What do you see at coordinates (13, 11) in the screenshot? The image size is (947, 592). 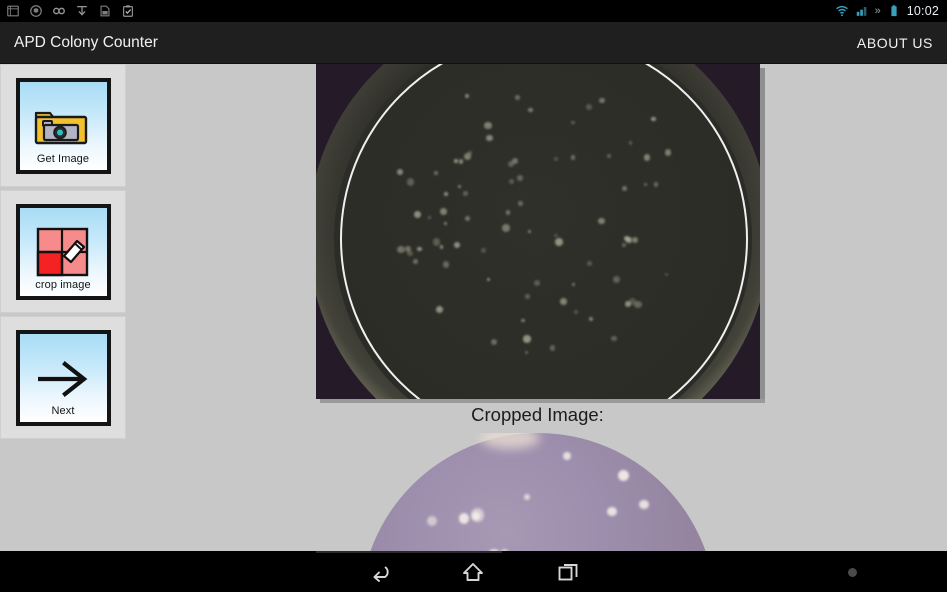 I see `book-icon` at bounding box center [13, 11].